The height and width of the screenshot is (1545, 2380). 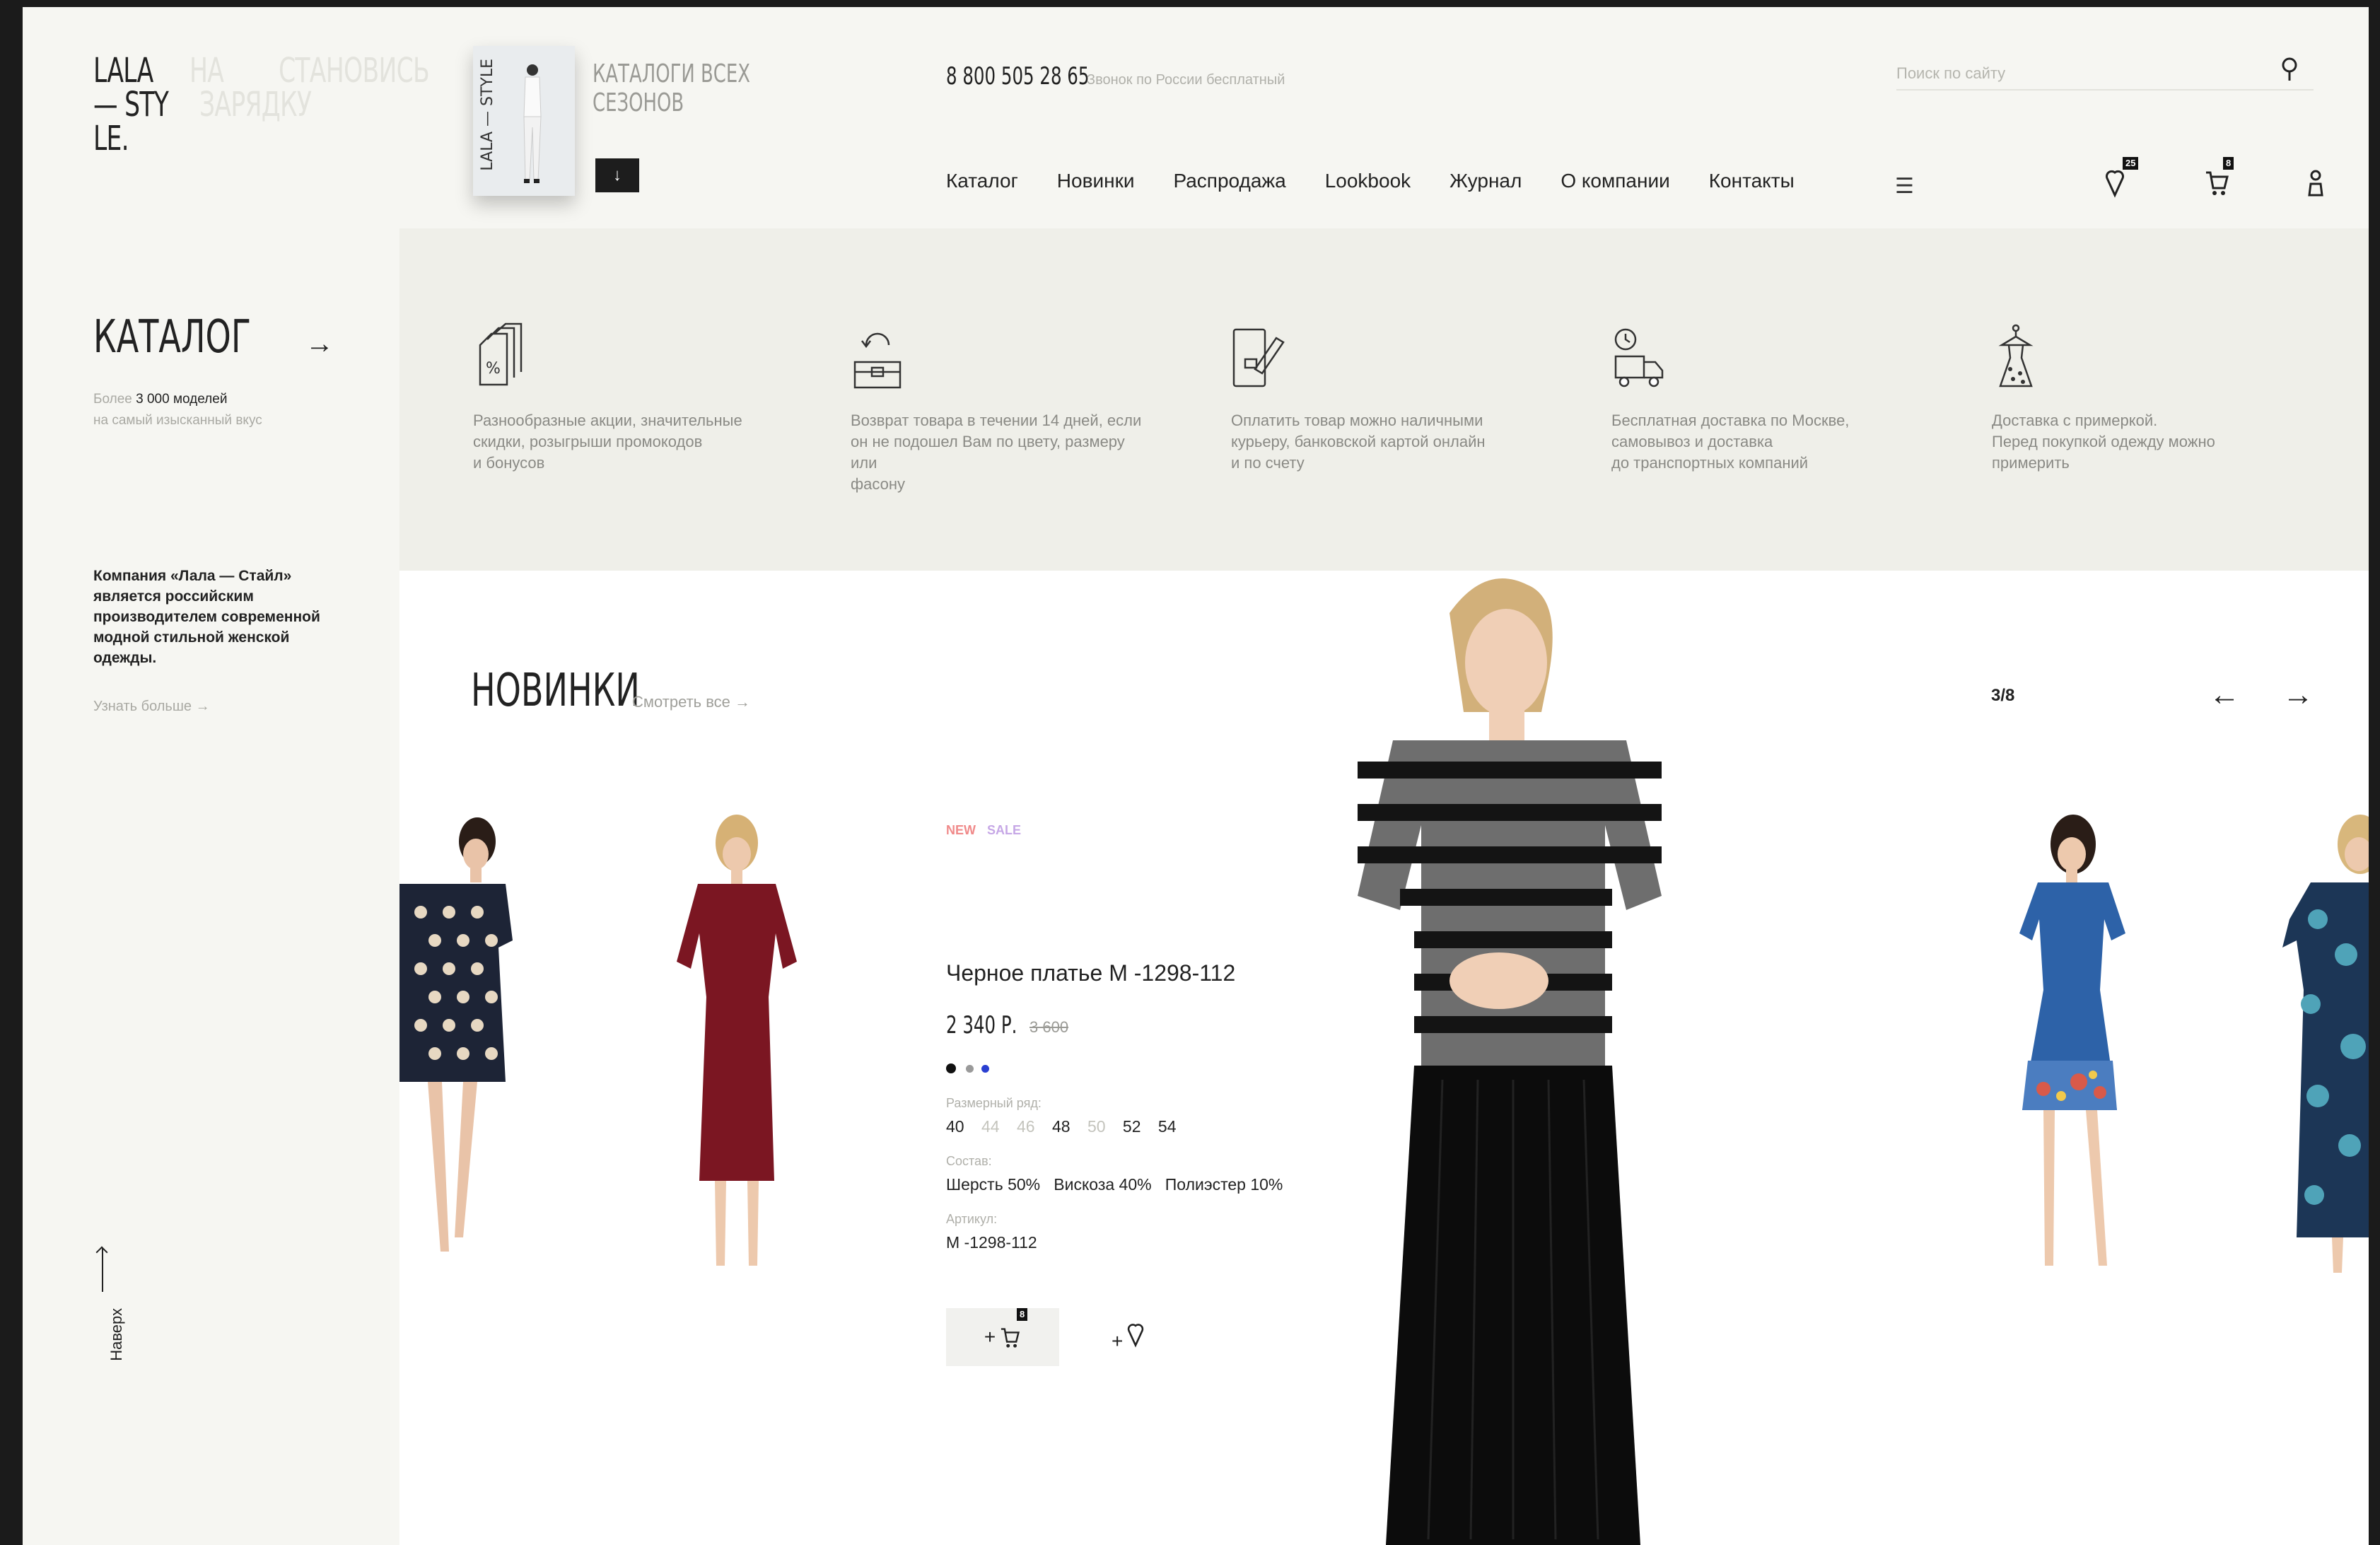 I want to click on product-name: Черное платье М -1298-112, so click(x=1090, y=973).